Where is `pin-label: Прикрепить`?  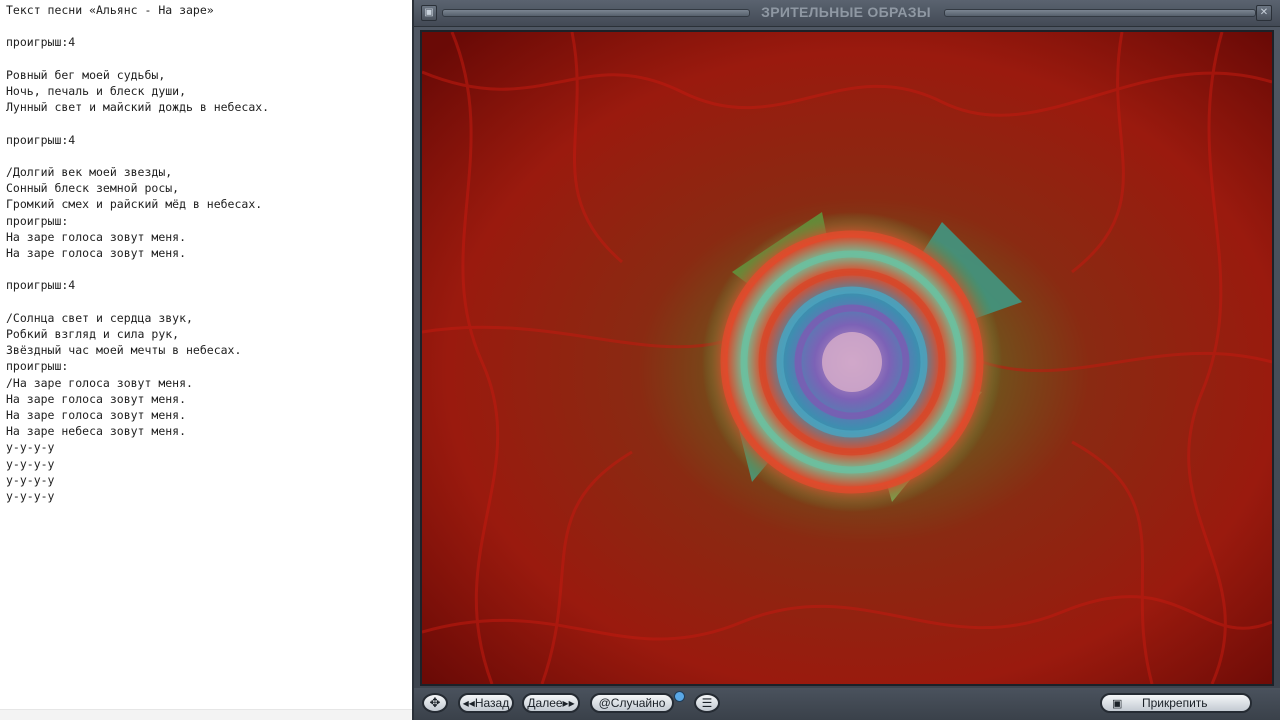
pin-label: Прикрепить is located at coordinates (1175, 703).